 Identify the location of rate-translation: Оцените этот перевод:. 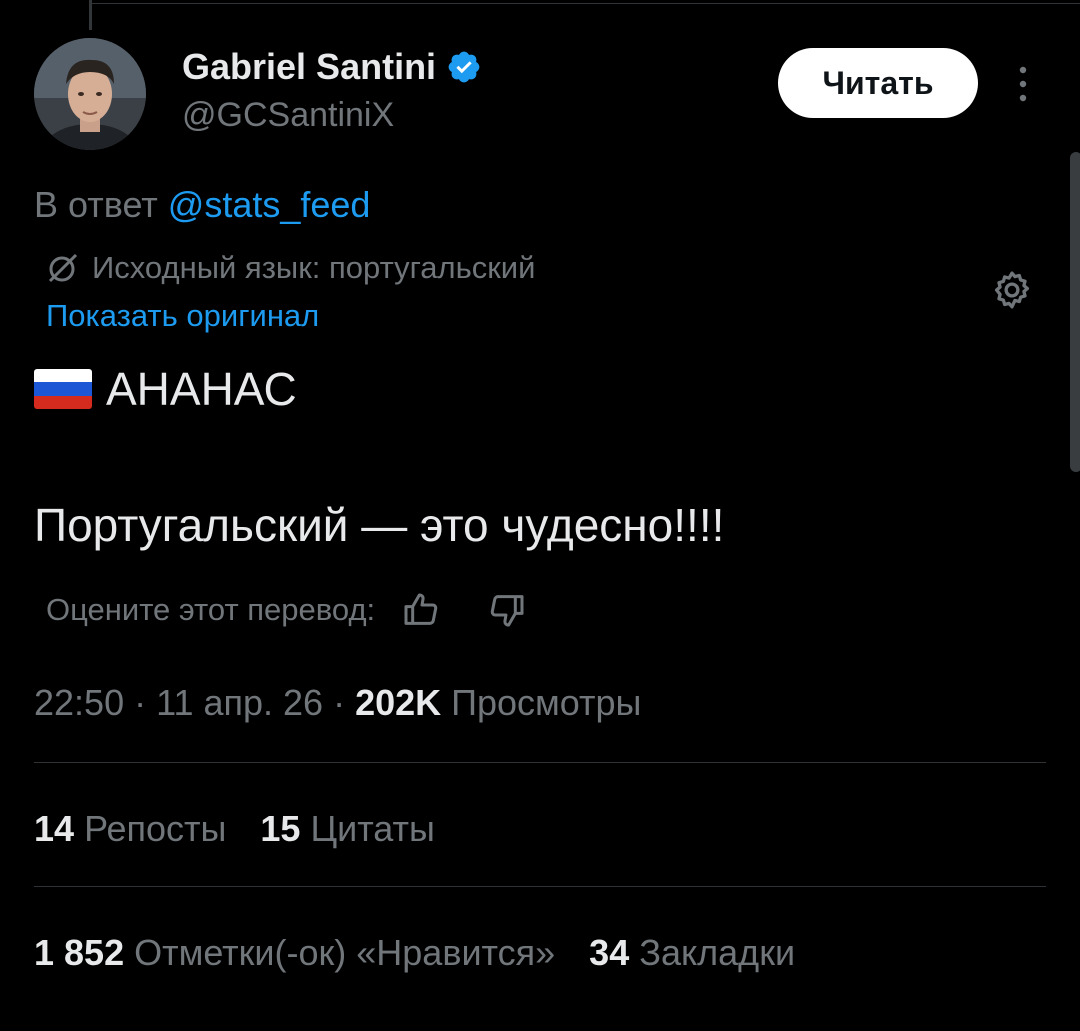
(286, 610).